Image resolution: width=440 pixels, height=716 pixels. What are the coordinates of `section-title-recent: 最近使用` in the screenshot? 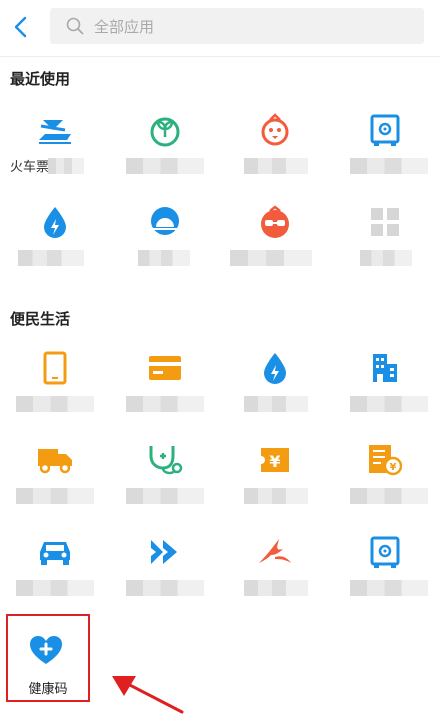 It's located at (40, 79).